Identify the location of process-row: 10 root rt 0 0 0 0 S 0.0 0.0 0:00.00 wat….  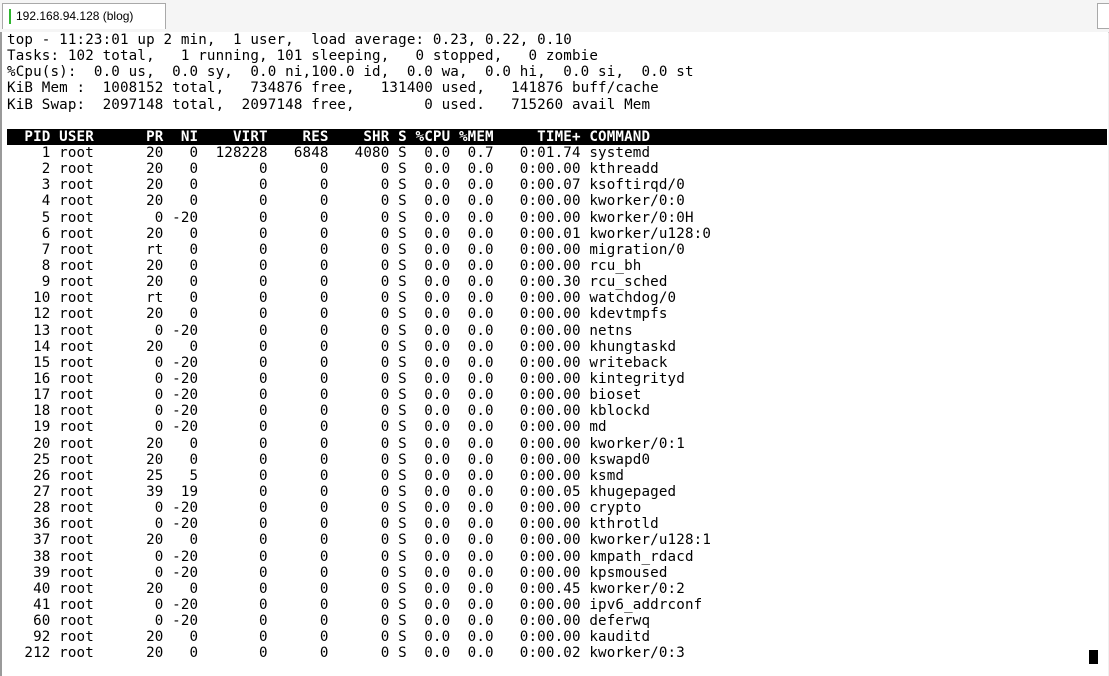
(342, 298).